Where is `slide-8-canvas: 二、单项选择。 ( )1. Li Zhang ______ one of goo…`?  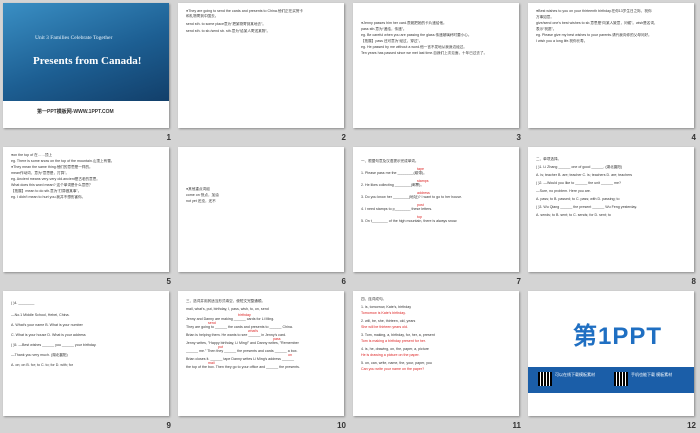 slide-8-canvas: 二、单项选择。 ( )1. Li Zhang ______ one of goo… is located at coordinates (611, 209).